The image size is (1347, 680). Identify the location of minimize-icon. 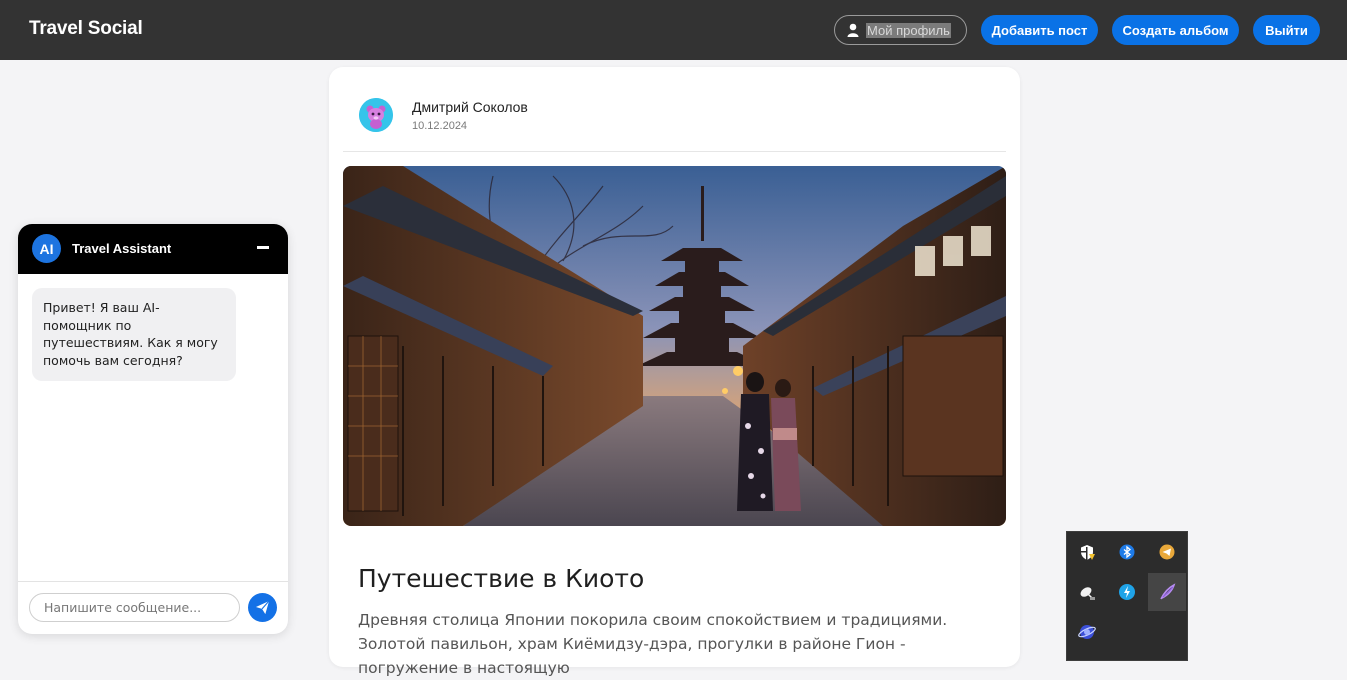
(263, 247).